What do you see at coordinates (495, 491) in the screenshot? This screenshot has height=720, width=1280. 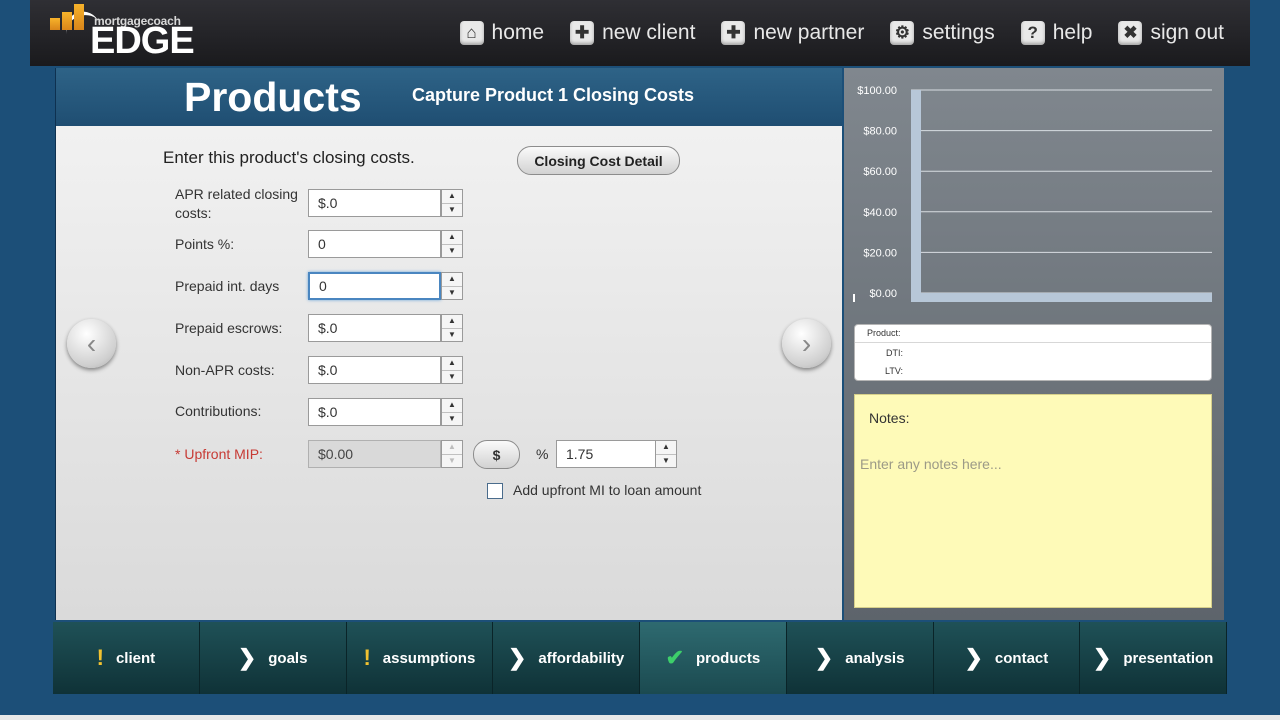 I see `add-mi-checkbox` at bounding box center [495, 491].